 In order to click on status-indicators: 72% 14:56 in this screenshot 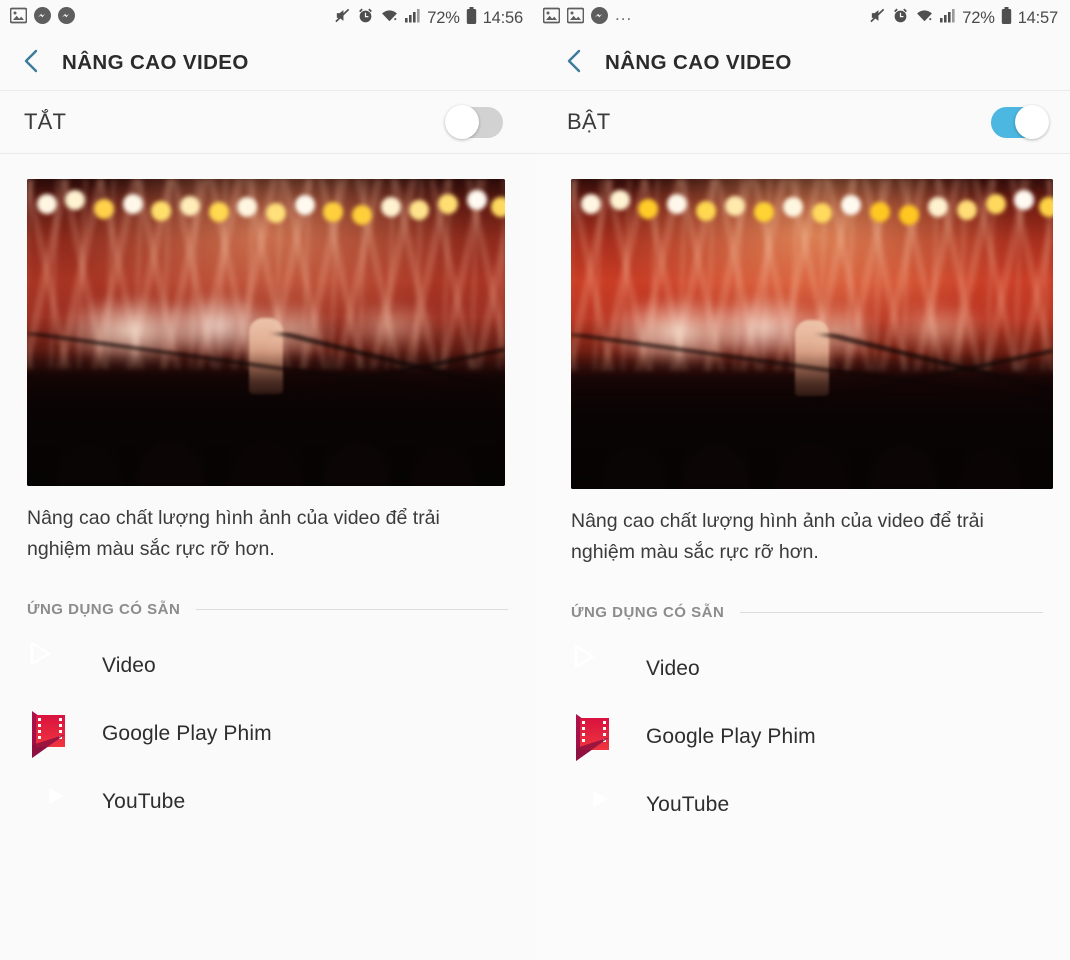, I will do `click(428, 18)`.